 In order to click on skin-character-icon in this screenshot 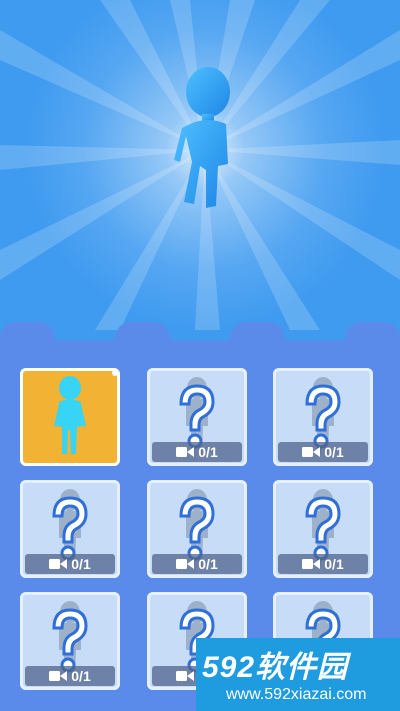, I will do `click(70, 415)`.